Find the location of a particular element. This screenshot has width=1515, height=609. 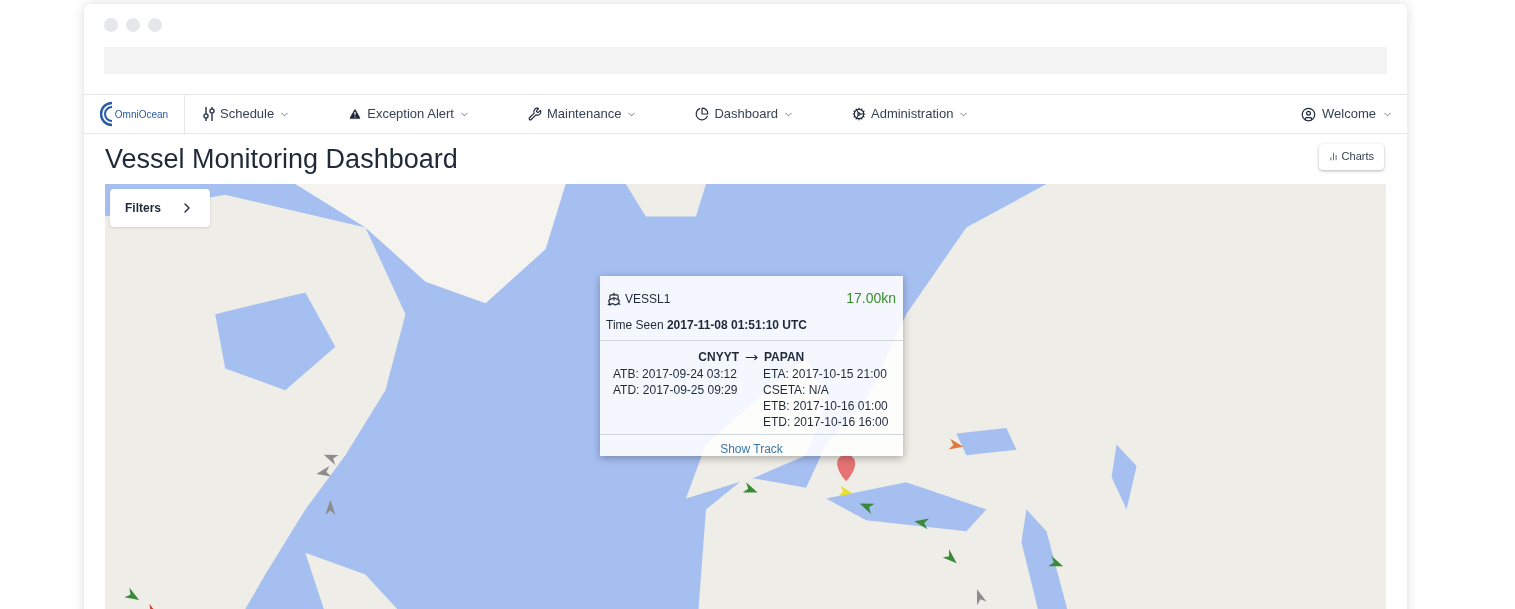

user-menu: Welcome is located at coordinates (1347, 114).